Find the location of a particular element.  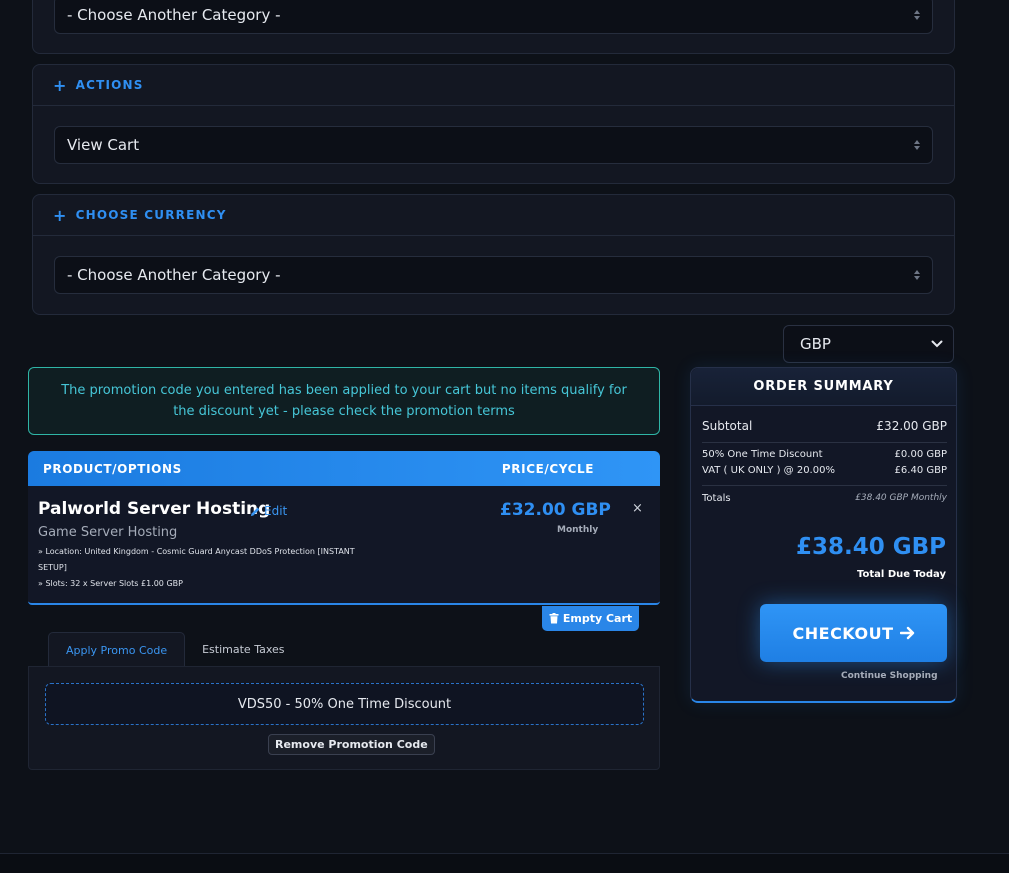

edit-link: Edit is located at coordinates (268, 511).